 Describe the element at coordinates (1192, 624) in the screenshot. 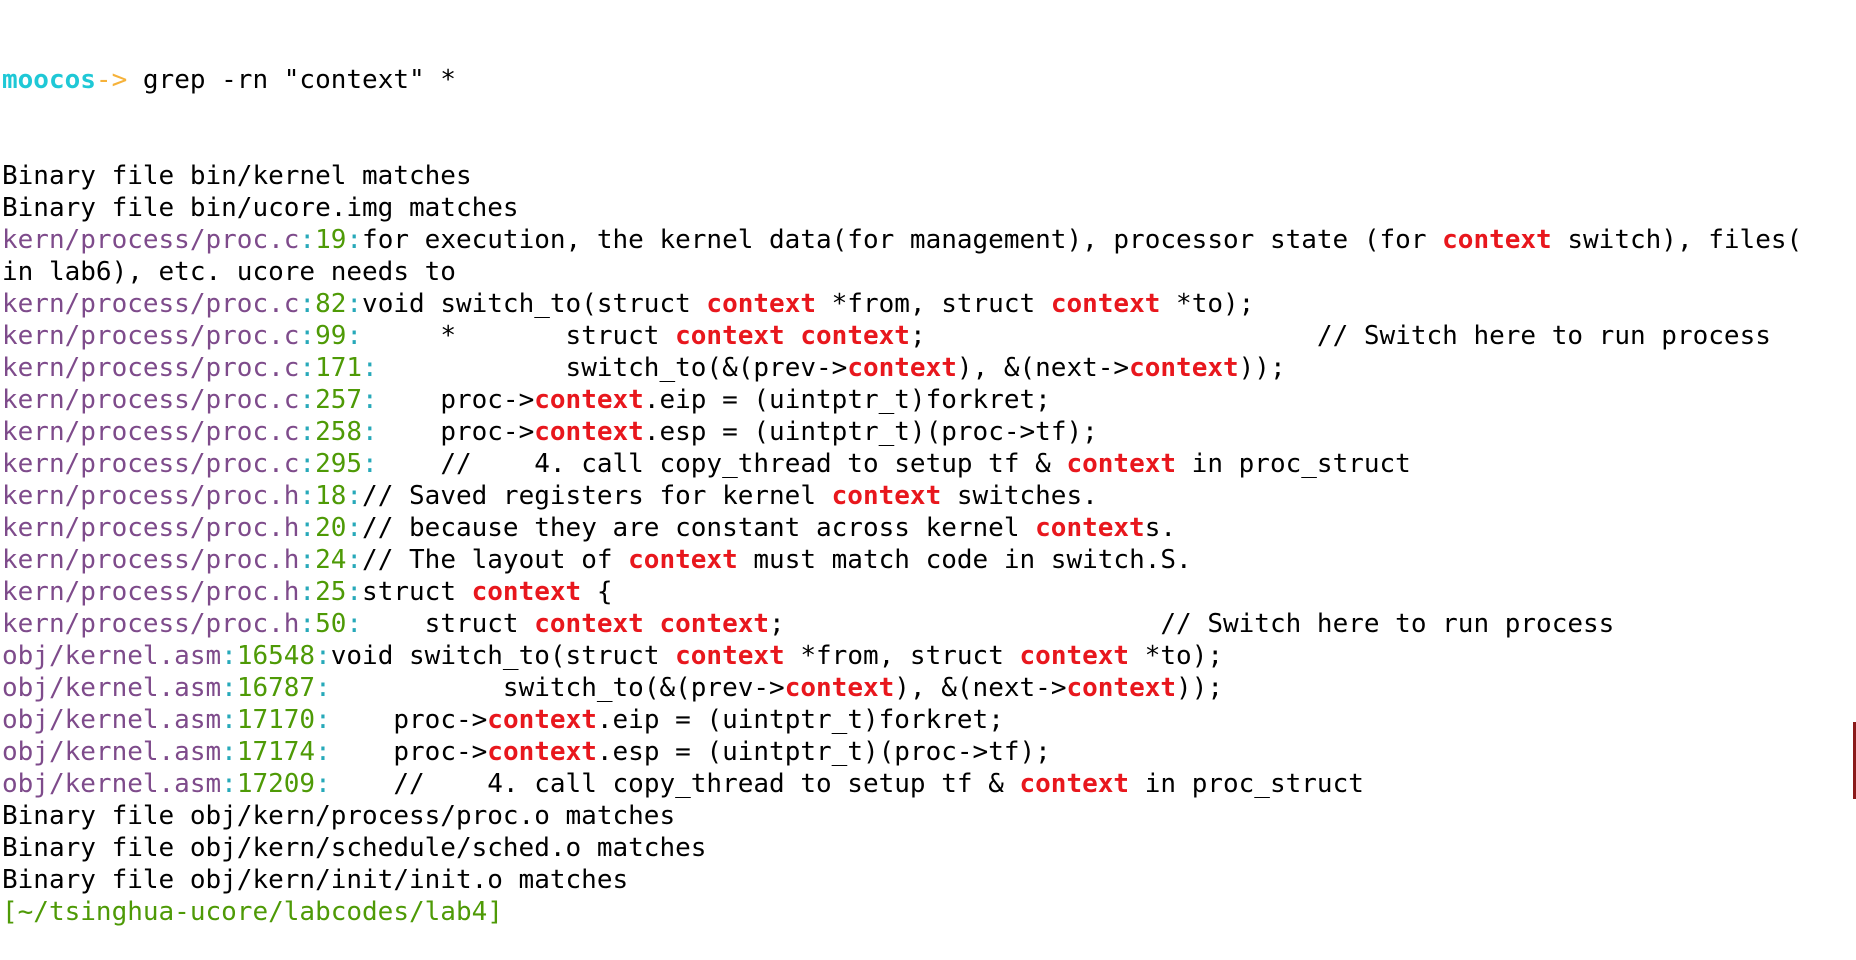

I see `match-text: ; // Switch here to run process` at that location.